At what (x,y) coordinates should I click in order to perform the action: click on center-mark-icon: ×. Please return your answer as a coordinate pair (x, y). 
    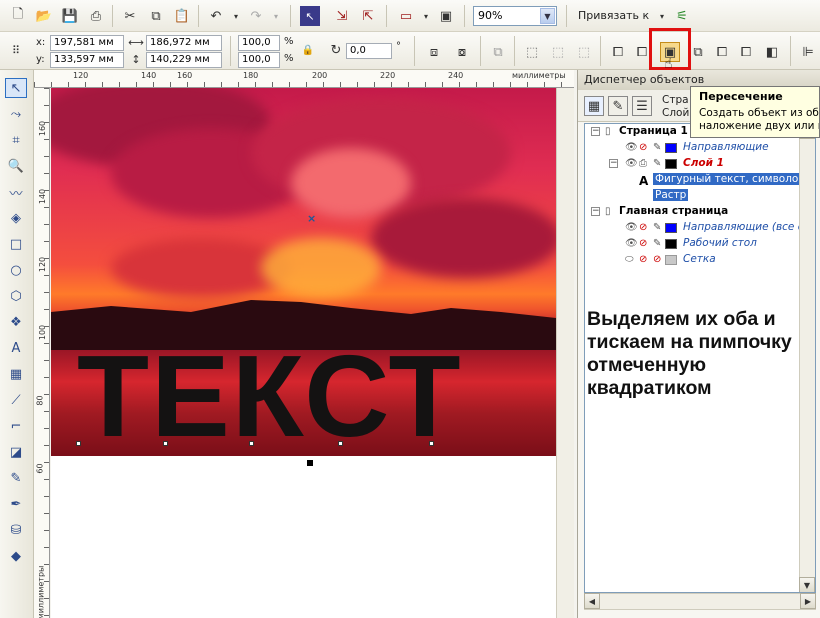
    Looking at the image, I should click on (311, 218).